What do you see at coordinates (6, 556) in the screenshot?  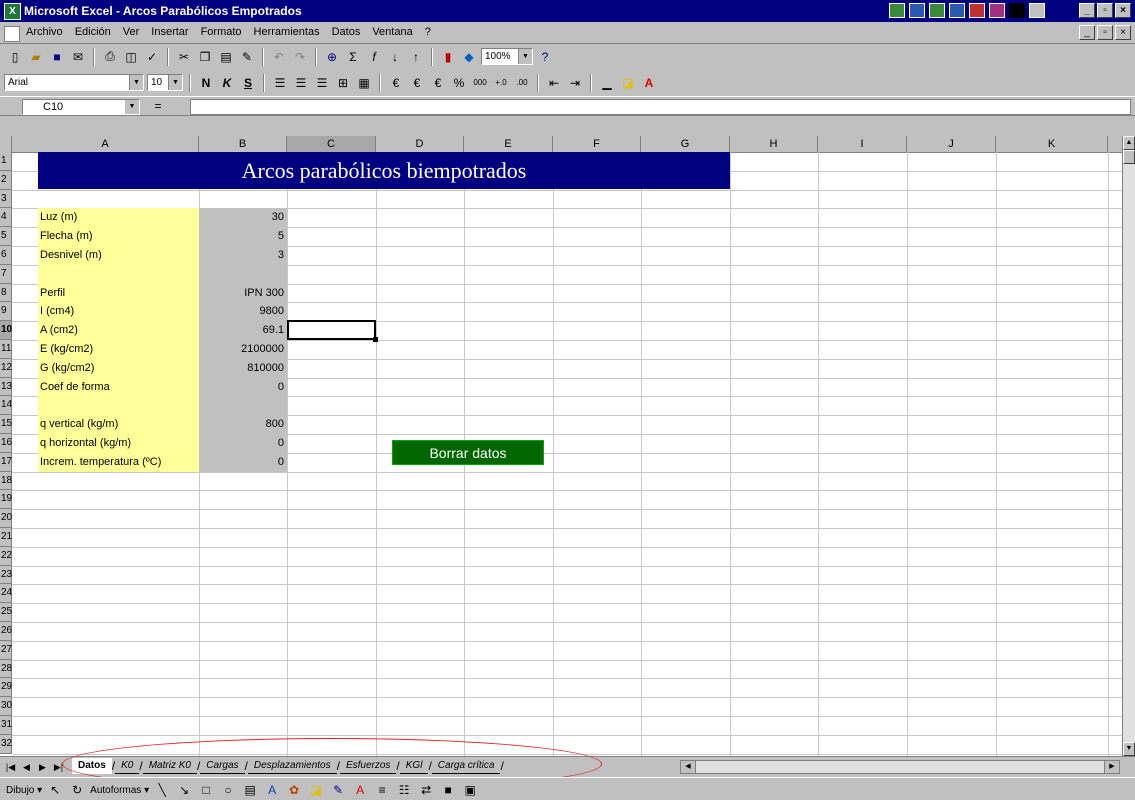 I see `row-header-22: 22` at bounding box center [6, 556].